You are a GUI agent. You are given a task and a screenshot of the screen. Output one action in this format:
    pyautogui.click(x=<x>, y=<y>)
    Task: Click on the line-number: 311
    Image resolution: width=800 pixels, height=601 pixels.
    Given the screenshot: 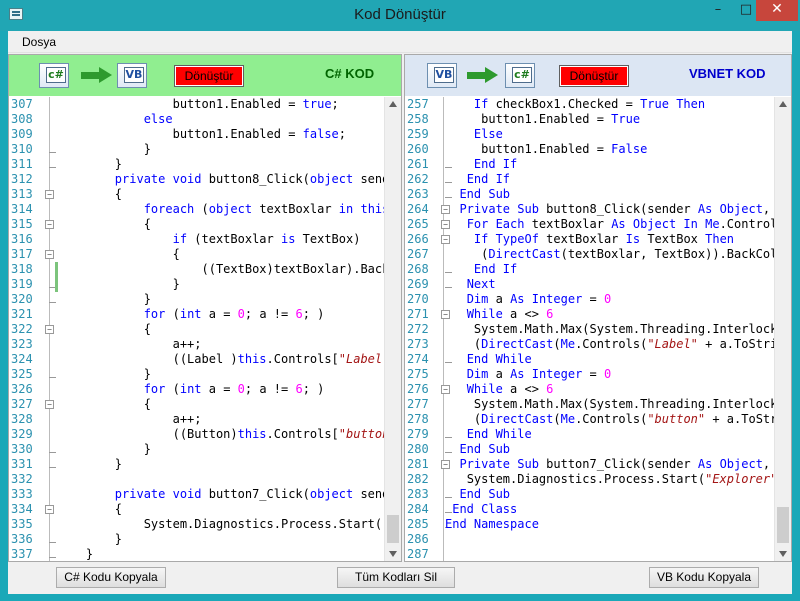 What is the action you would take?
    pyautogui.click(x=22, y=164)
    